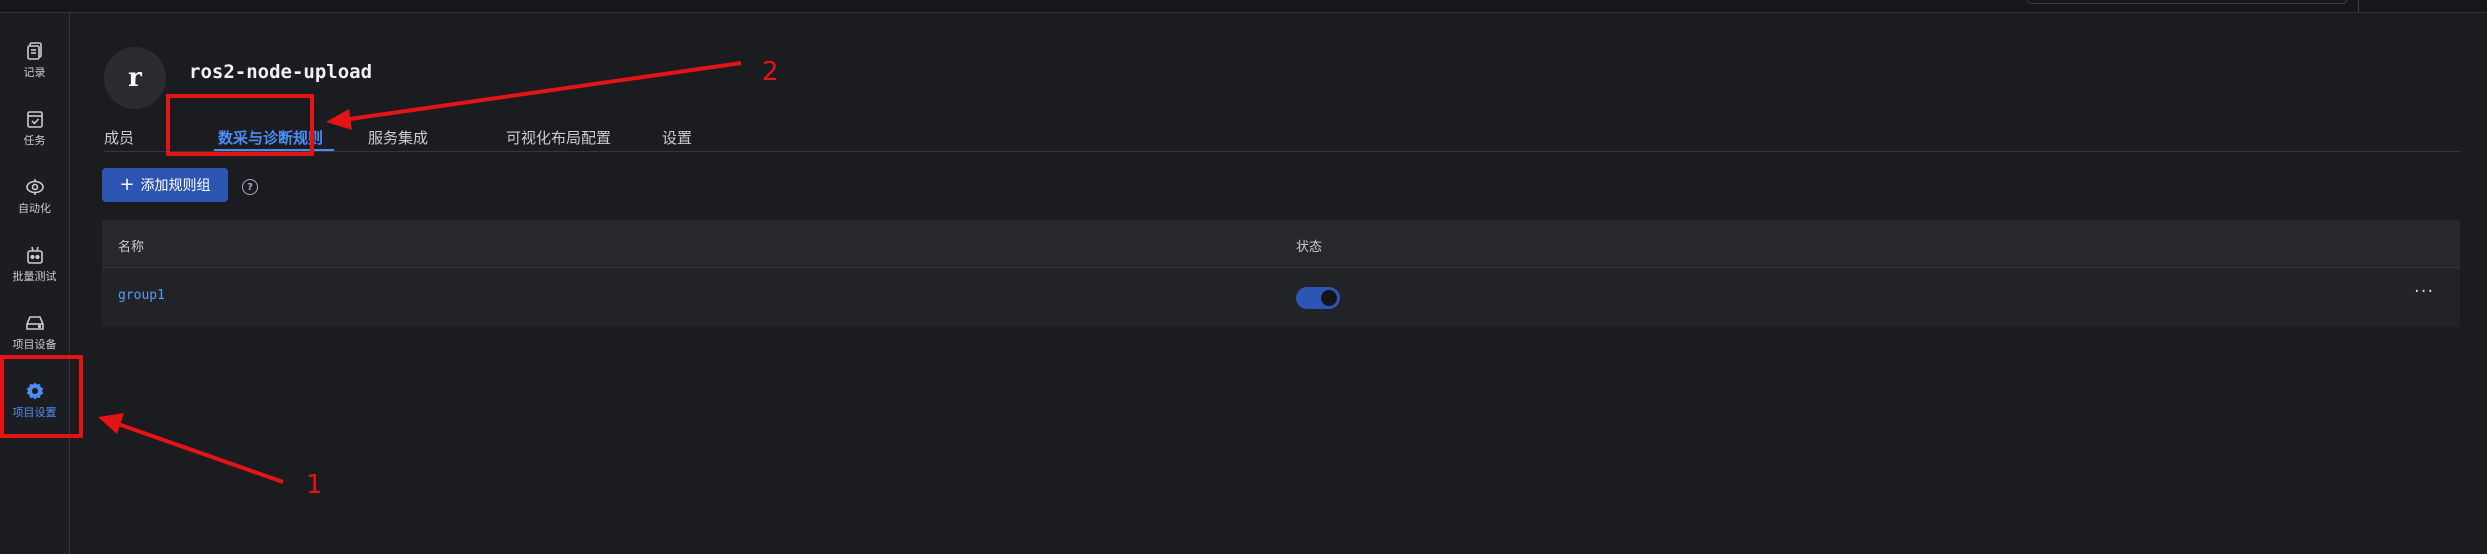  Describe the element at coordinates (2187, 2) in the screenshot. I see `top-search-input` at that location.